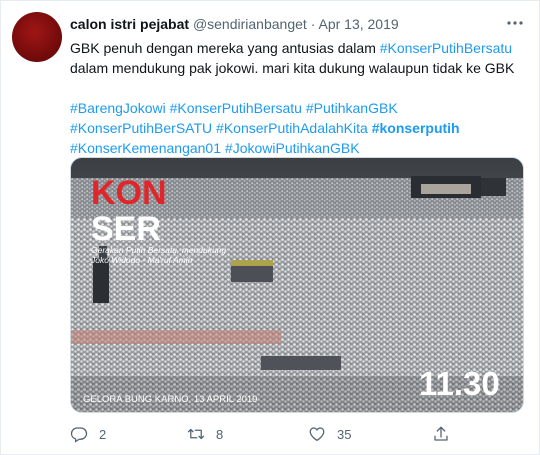  I want to click on hashtag-link: #KonserPutihBerSATU, so click(141, 128).